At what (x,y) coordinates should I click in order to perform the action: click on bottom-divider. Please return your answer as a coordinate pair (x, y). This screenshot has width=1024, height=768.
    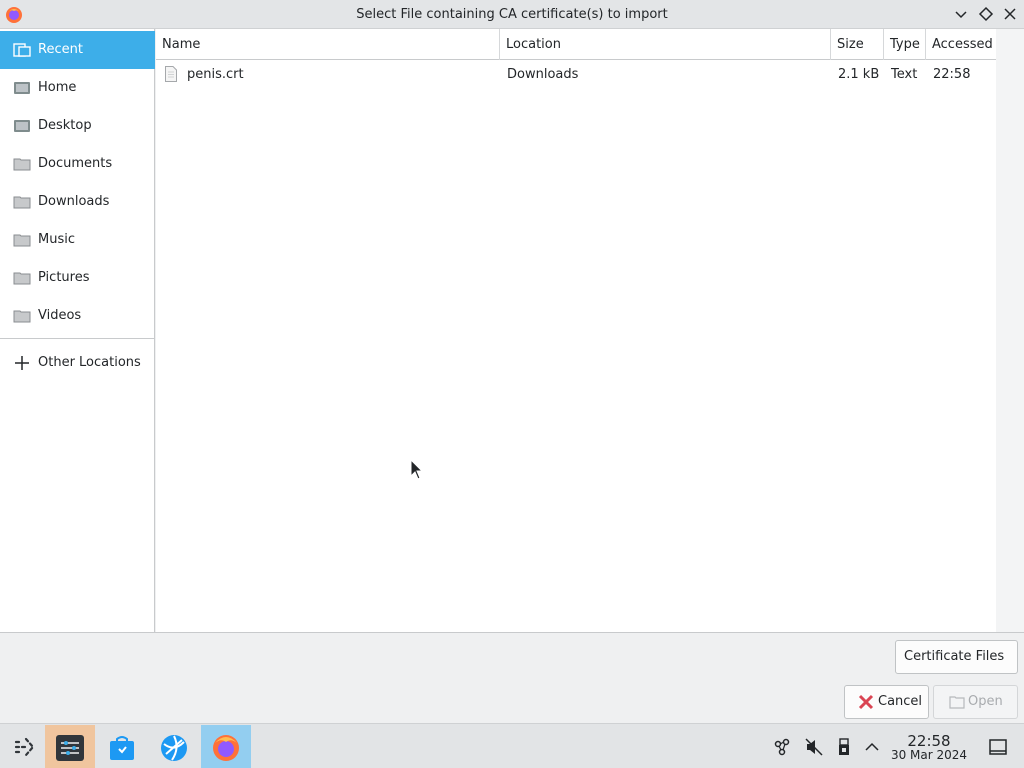
    Looking at the image, I should click on (512, 632).